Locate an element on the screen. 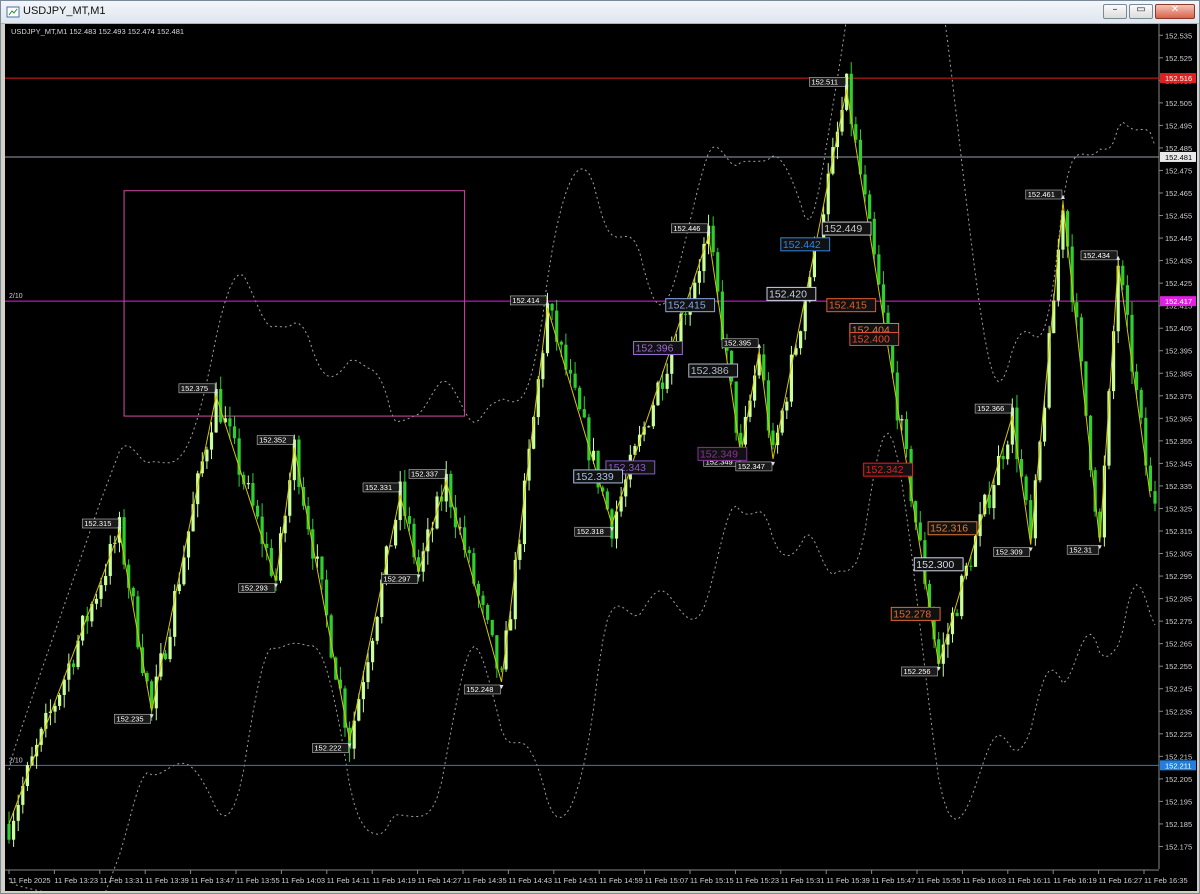 The image size is (1200, 894). y-tick-label: 152.395 is located at coordinates (1178, 351).